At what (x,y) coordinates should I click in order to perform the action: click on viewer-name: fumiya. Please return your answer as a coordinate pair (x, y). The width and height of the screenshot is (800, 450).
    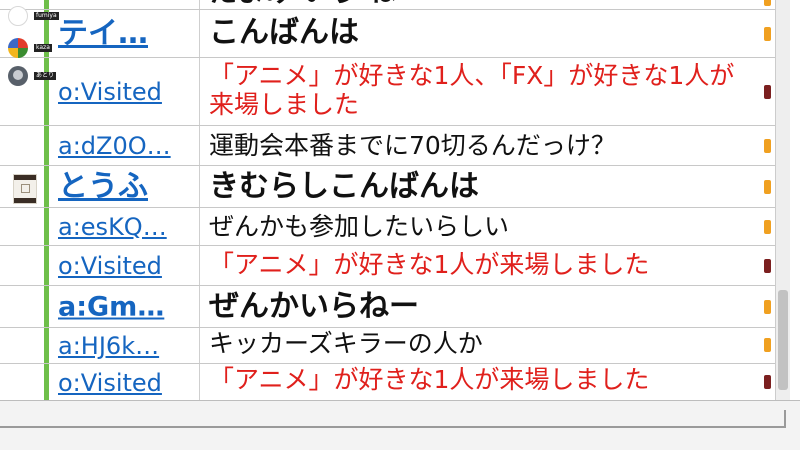
    Looking at the image, I should click on (46, 16).